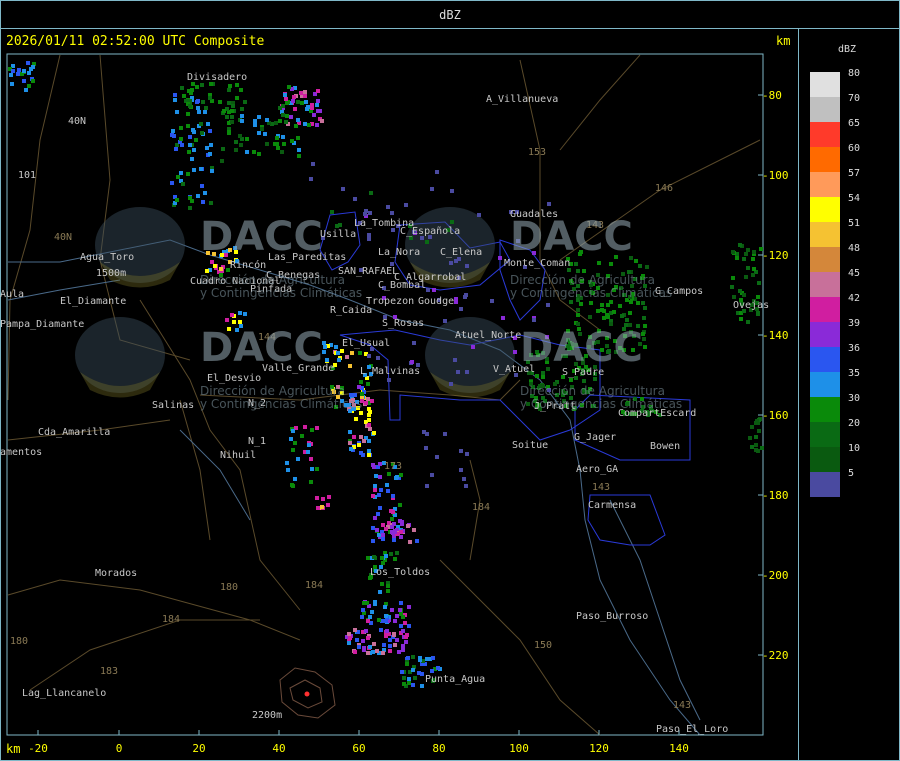 The height and width of the screenshot is (761, 900). I want to click on place-label: Agua_Toro, so click(107, 257).